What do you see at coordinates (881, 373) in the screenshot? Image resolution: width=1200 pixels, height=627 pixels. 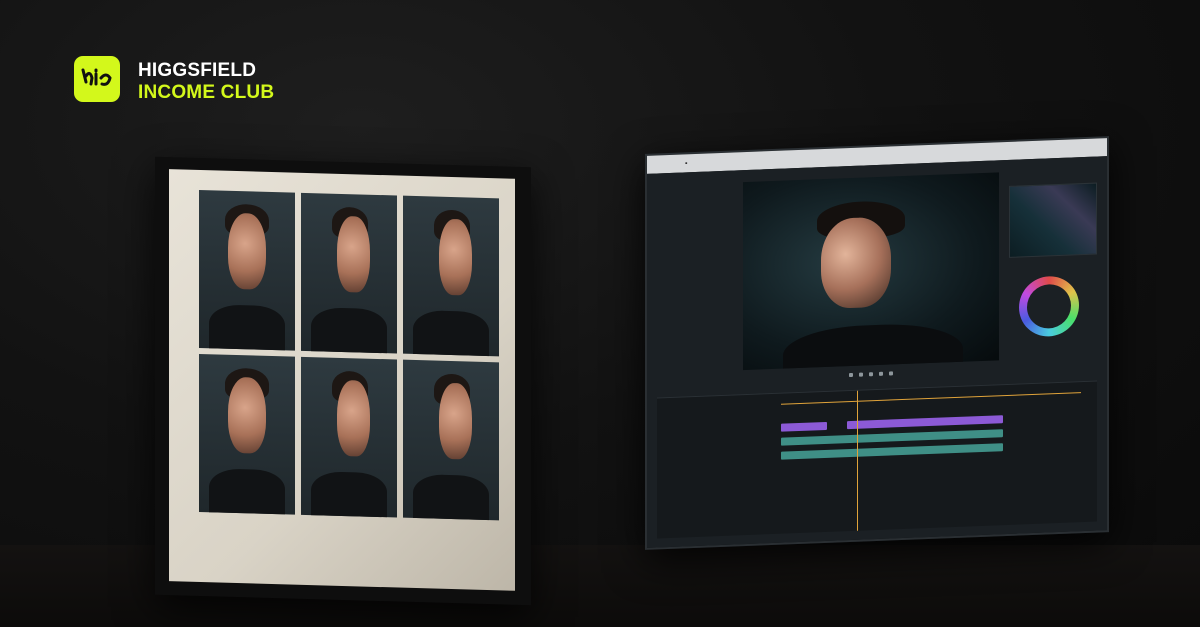 I see `step-forward-icon` at bounding box center [881, 373].